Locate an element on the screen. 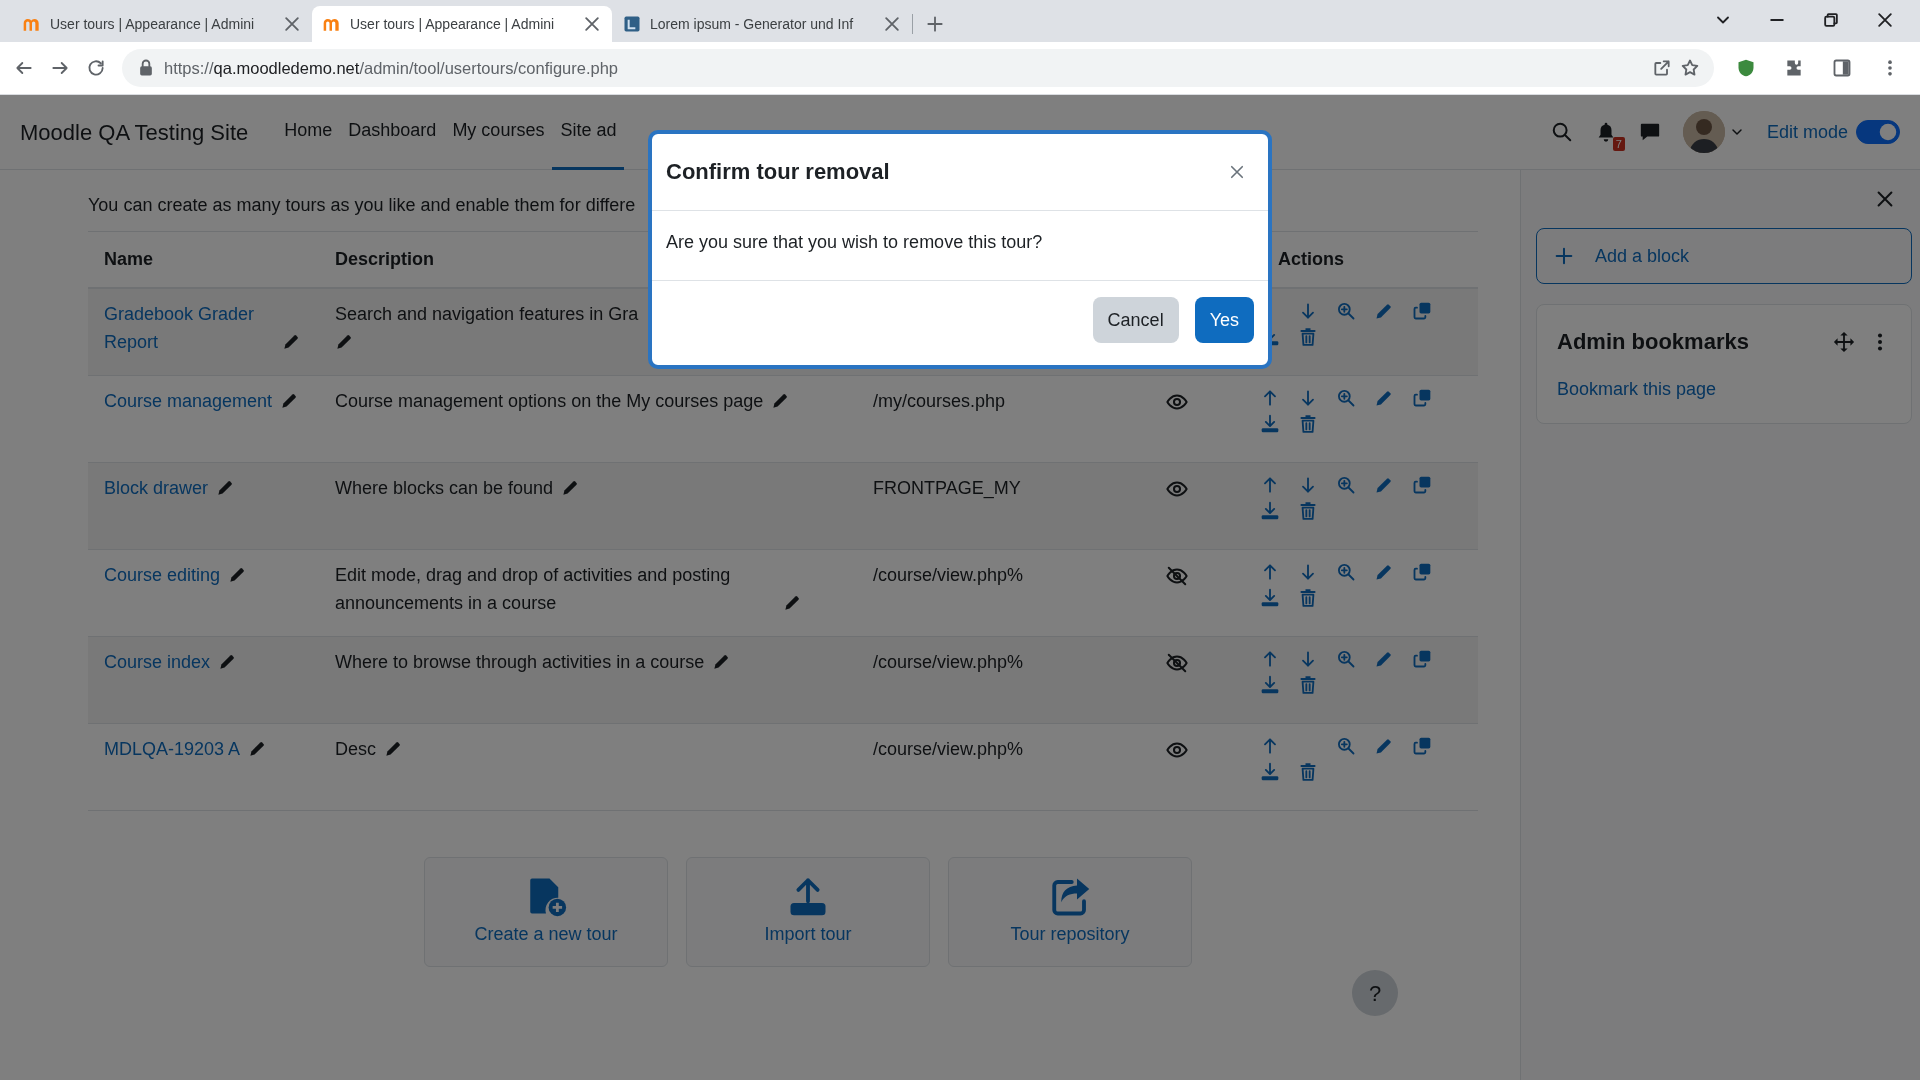 The image size is (1920, 1080). cancel-button: Cancel is located at coordinates (1135, 320).